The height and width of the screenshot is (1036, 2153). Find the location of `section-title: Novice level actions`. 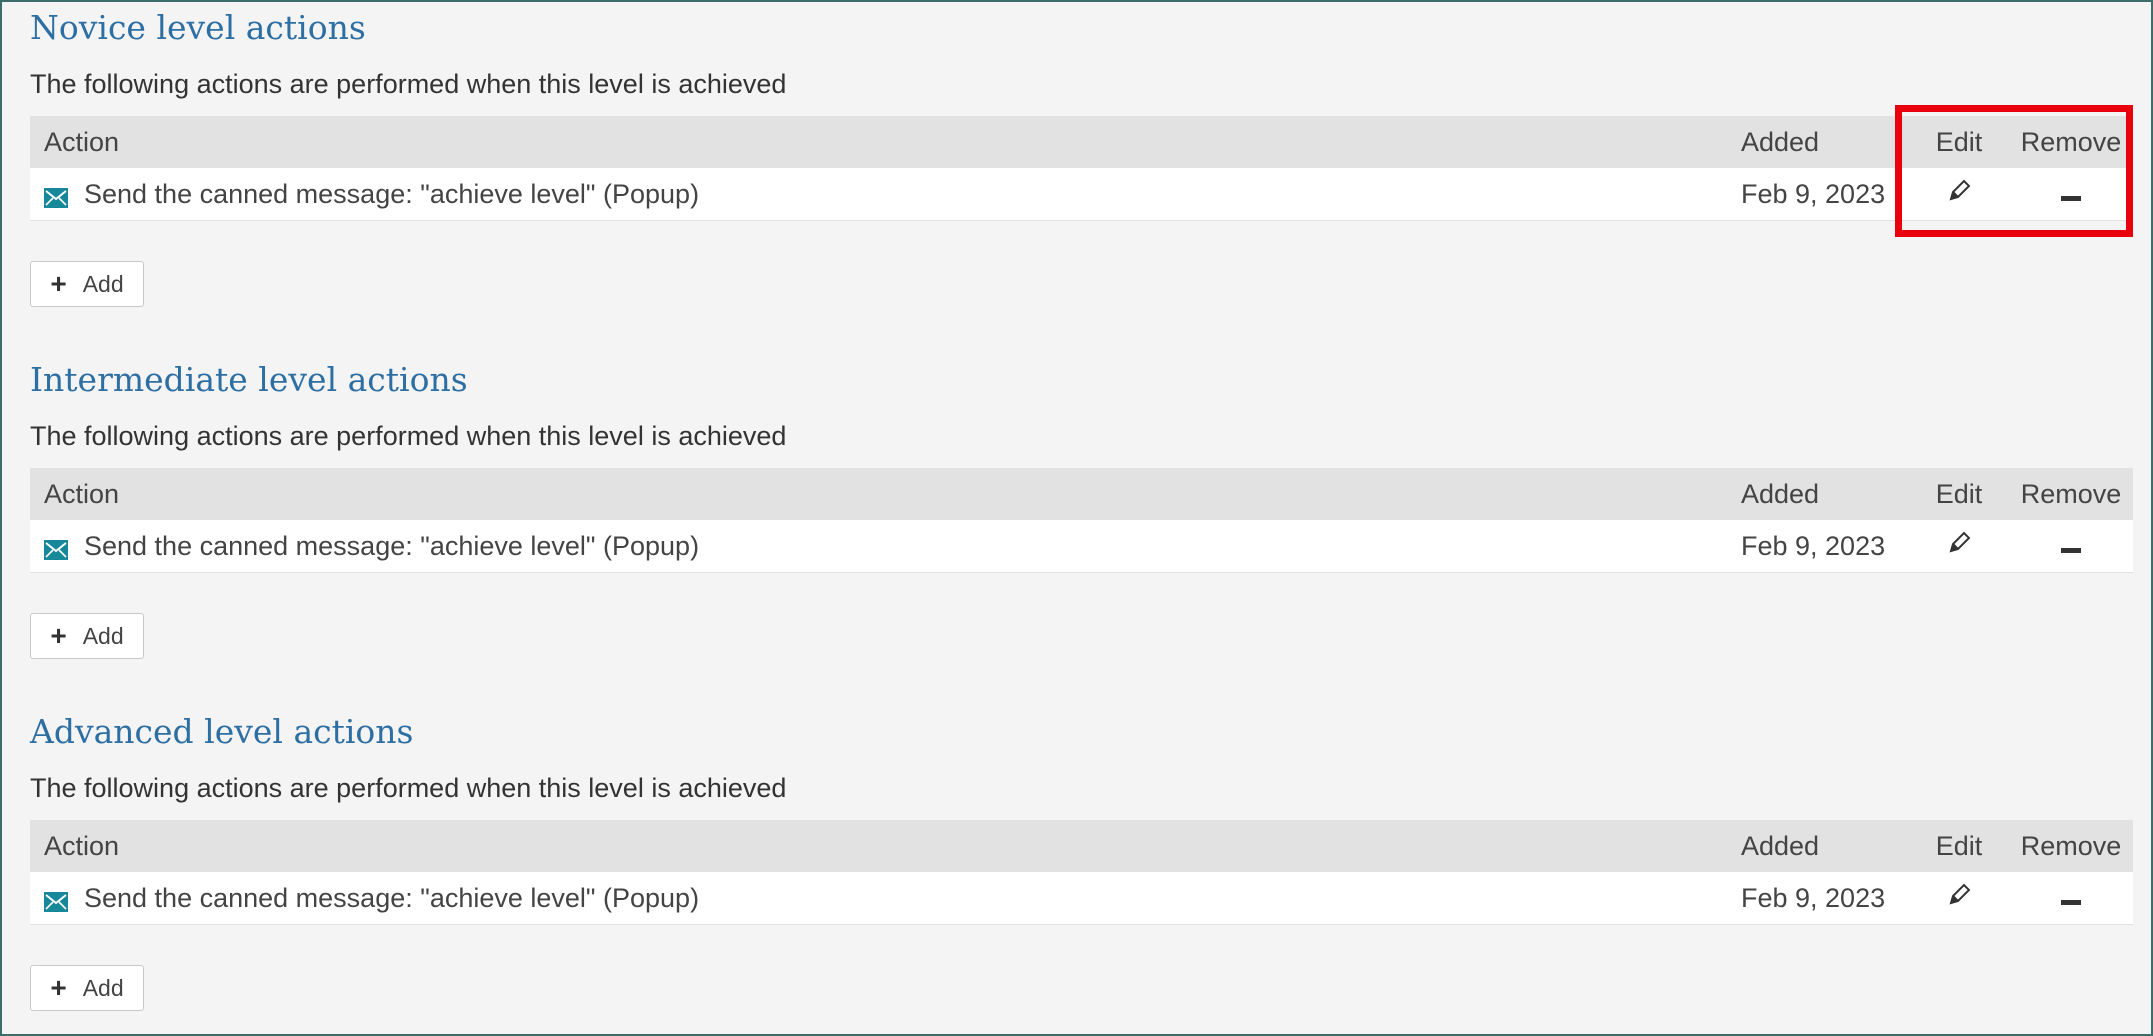

section-title: Novice level actions is located at coordinates (198, 27).